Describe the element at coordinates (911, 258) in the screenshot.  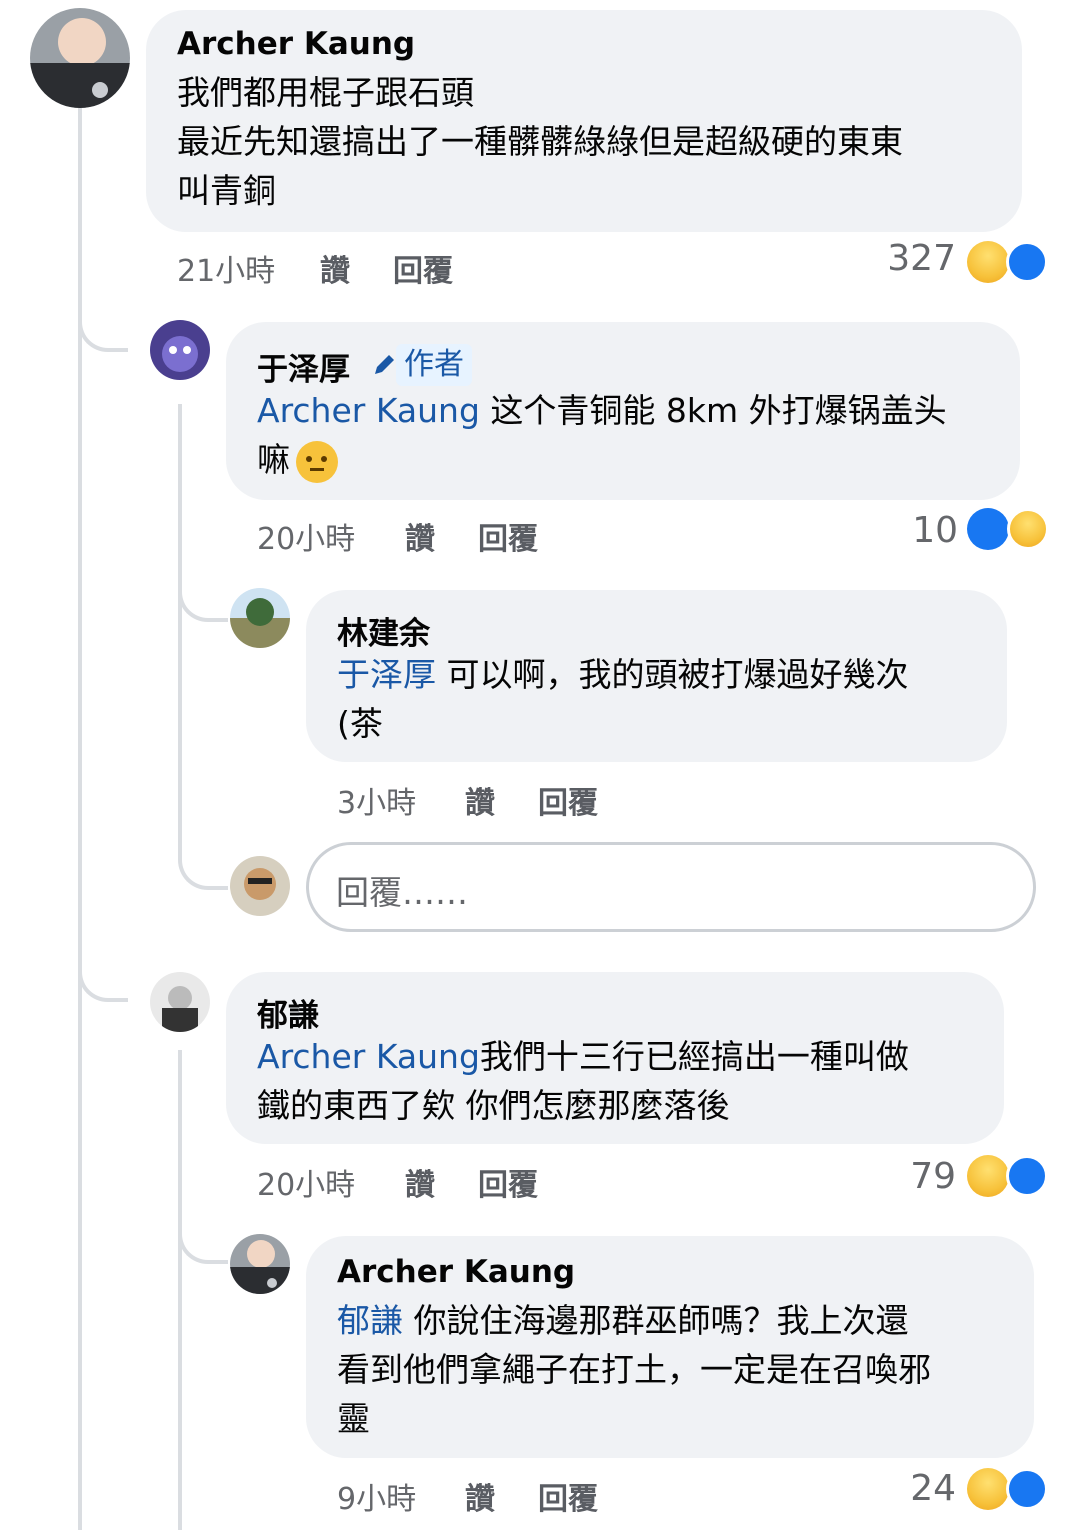
I see `reaction-count: 327` at that location.